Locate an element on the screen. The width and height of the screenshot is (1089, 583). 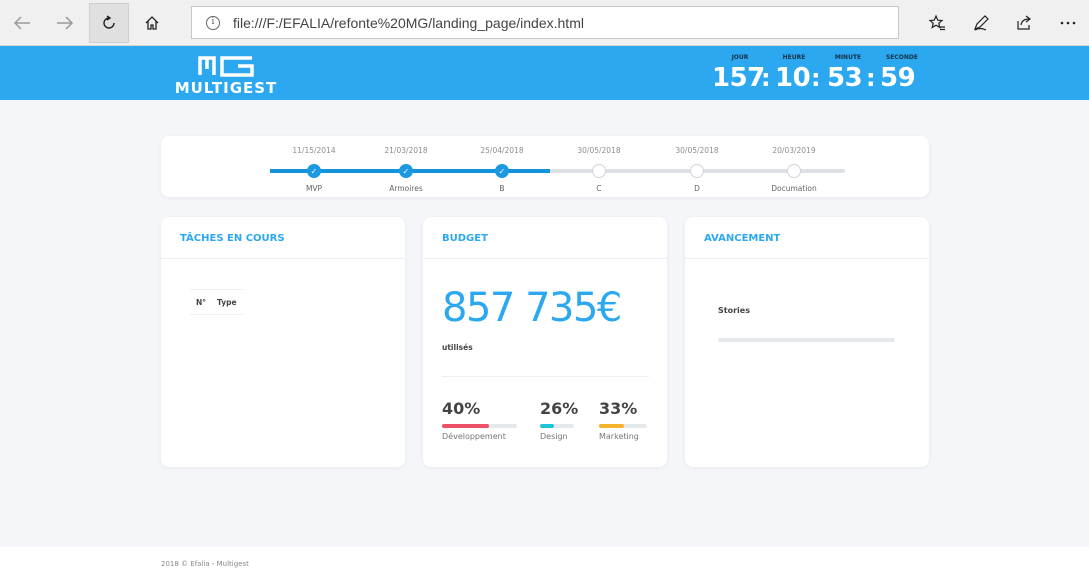
budget-stat-design: 26% Design is located at coordinates (559, 420).